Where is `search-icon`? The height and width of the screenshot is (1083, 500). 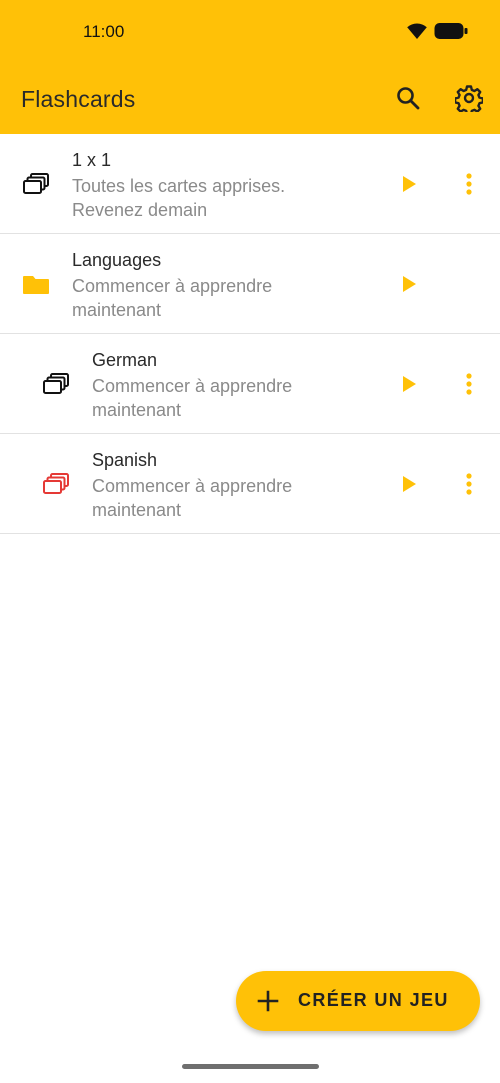 search-icon is located at coordinates (408, 100).